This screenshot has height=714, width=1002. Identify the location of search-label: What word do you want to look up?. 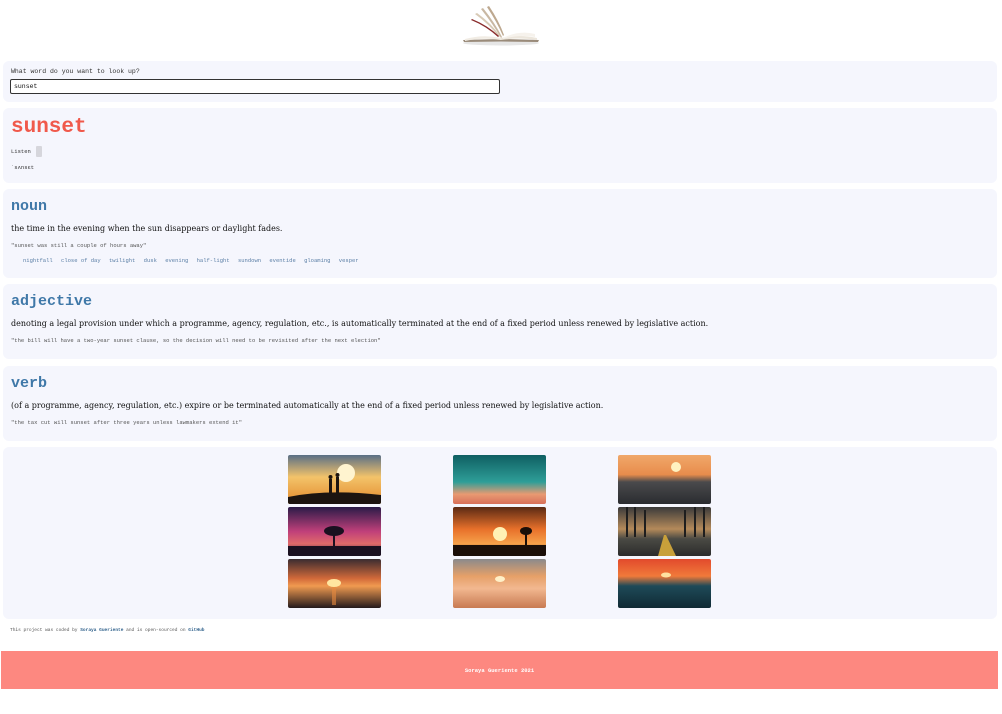
(75, 71).